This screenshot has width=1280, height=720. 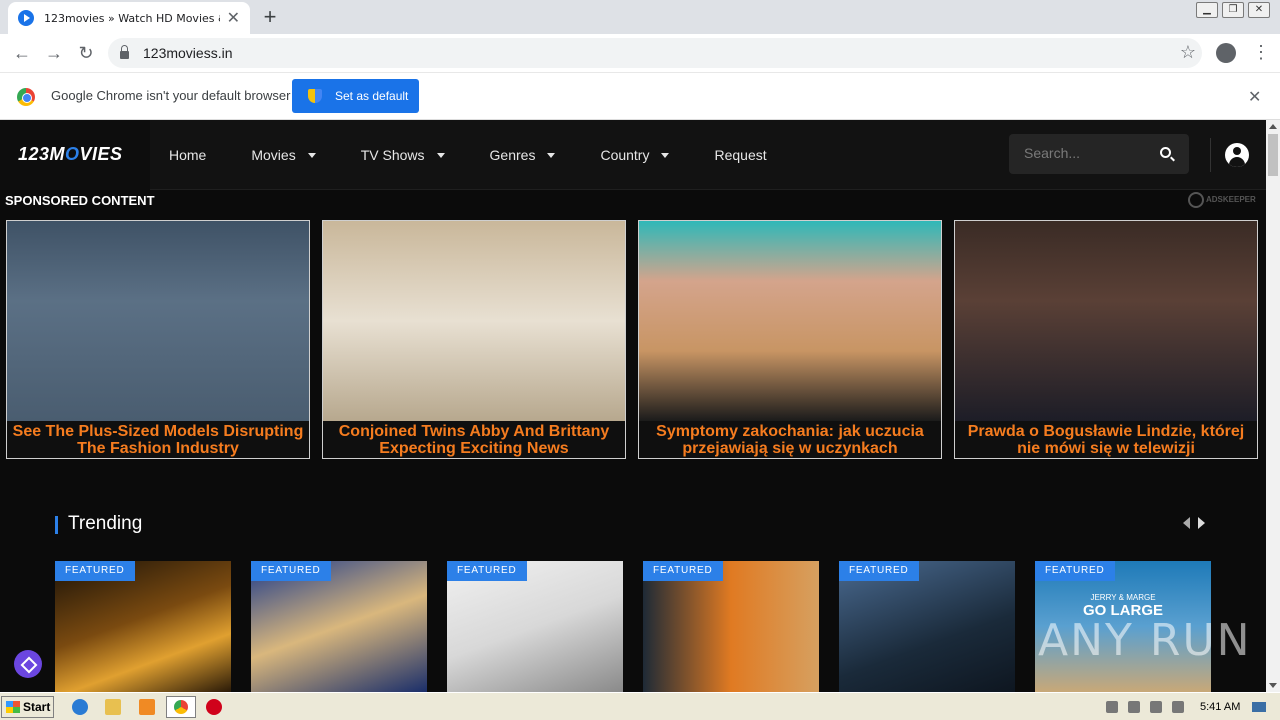 I want to click on nav-movies: Movies, so click(x=283, y=155).